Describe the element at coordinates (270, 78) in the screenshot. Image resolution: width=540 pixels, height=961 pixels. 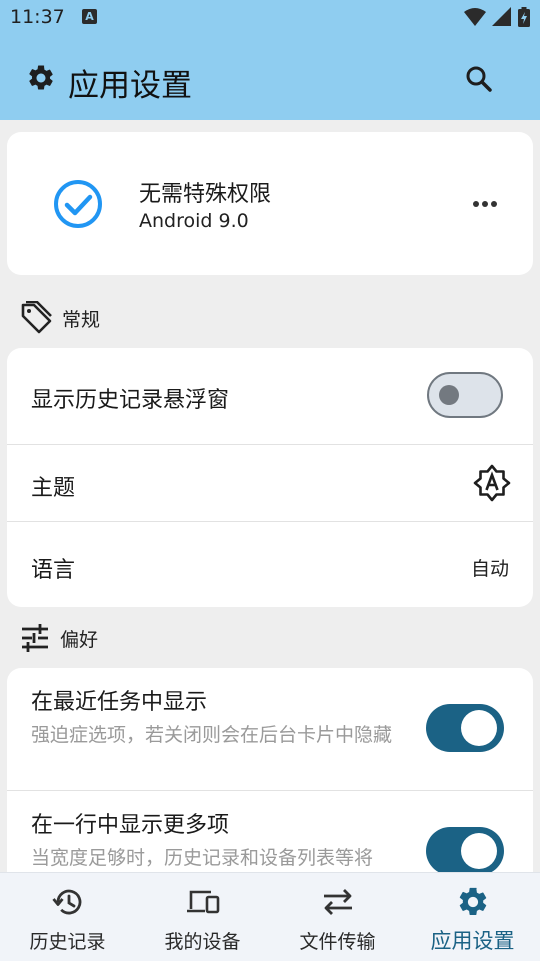
I see `app-bar: 应用设置` at that location.